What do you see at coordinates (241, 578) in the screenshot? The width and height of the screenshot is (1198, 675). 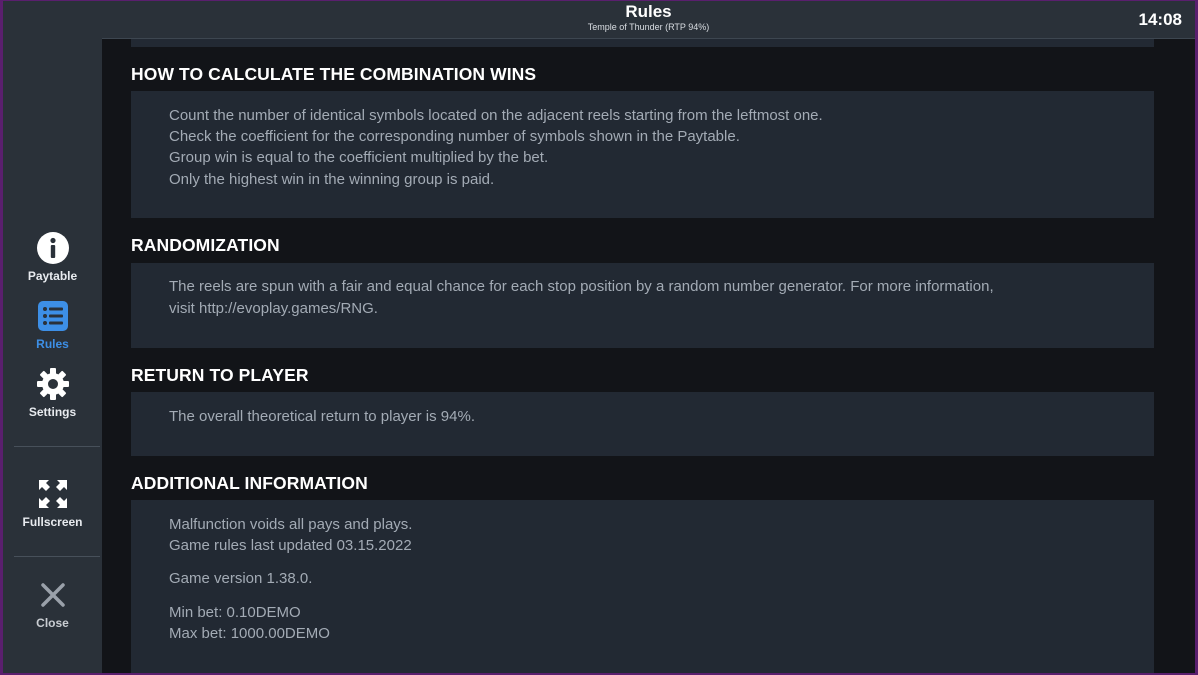 I see `rule-line: Game version 1.38.0.` at bounding box center [241, 578].